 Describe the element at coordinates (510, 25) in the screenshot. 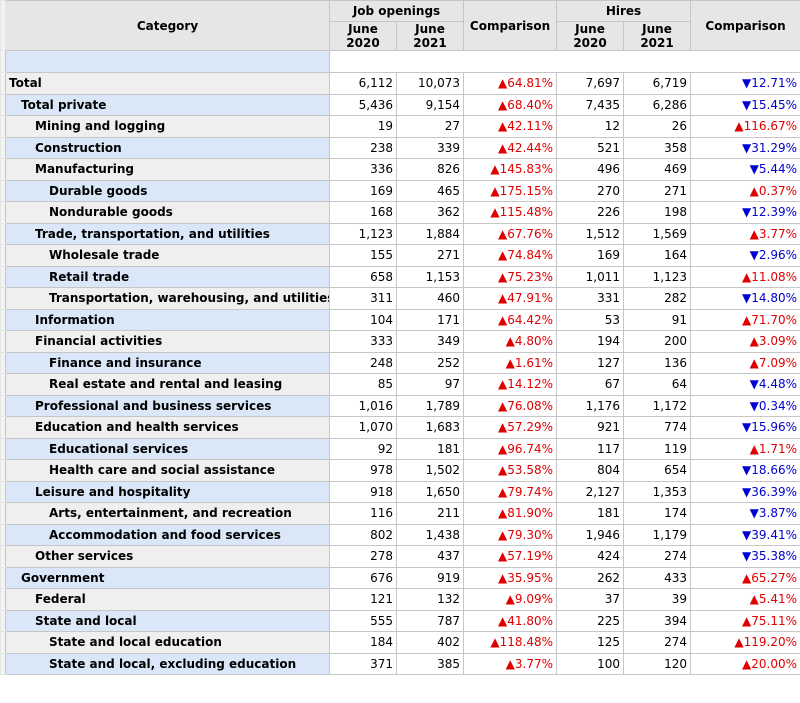

I see `job-openings-comparison-header: Comparison` at that location.